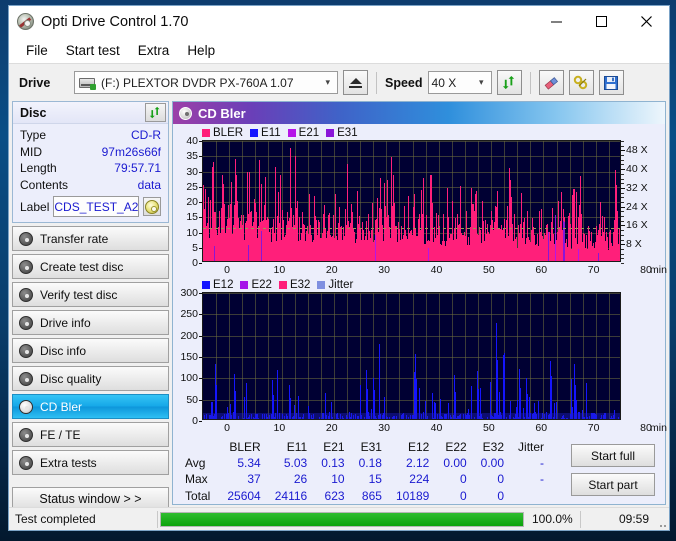 This screenshot has height=541, width=676. Describe the element at coordinates (90, 434) in the screenshot. I see `sidebar-item-fe-te: FE / TE` at that location.